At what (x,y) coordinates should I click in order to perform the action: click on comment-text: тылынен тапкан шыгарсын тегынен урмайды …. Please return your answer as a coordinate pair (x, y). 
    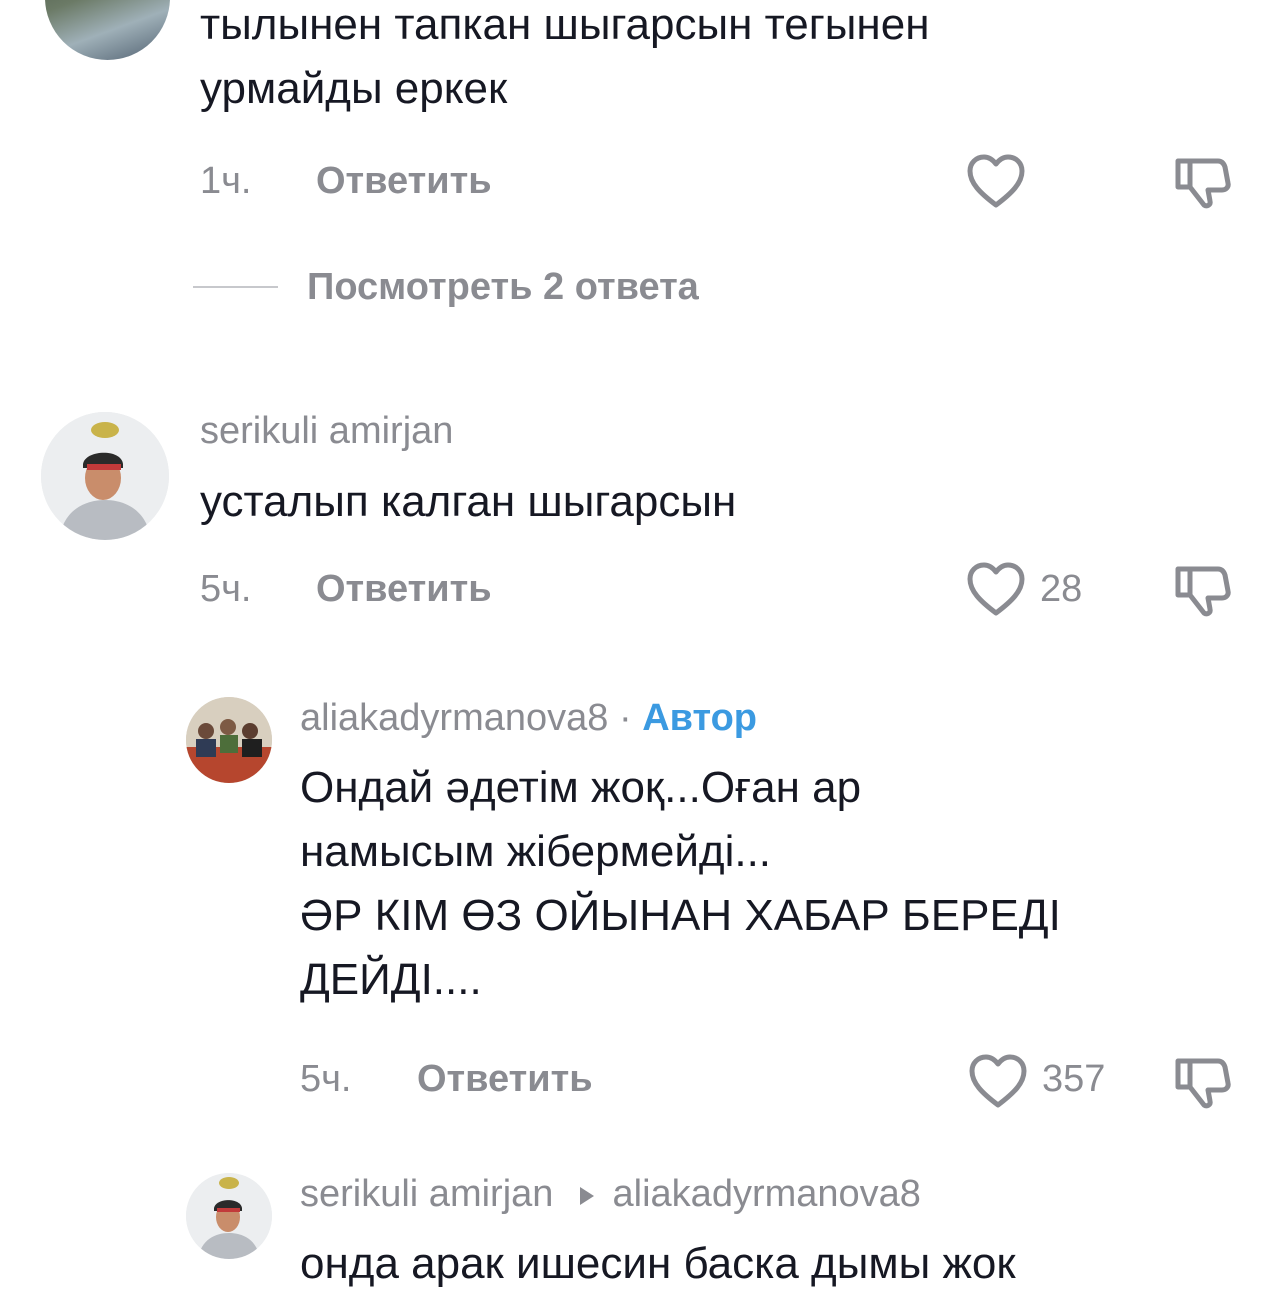
    Looking at the image, I should click on (565, 56).